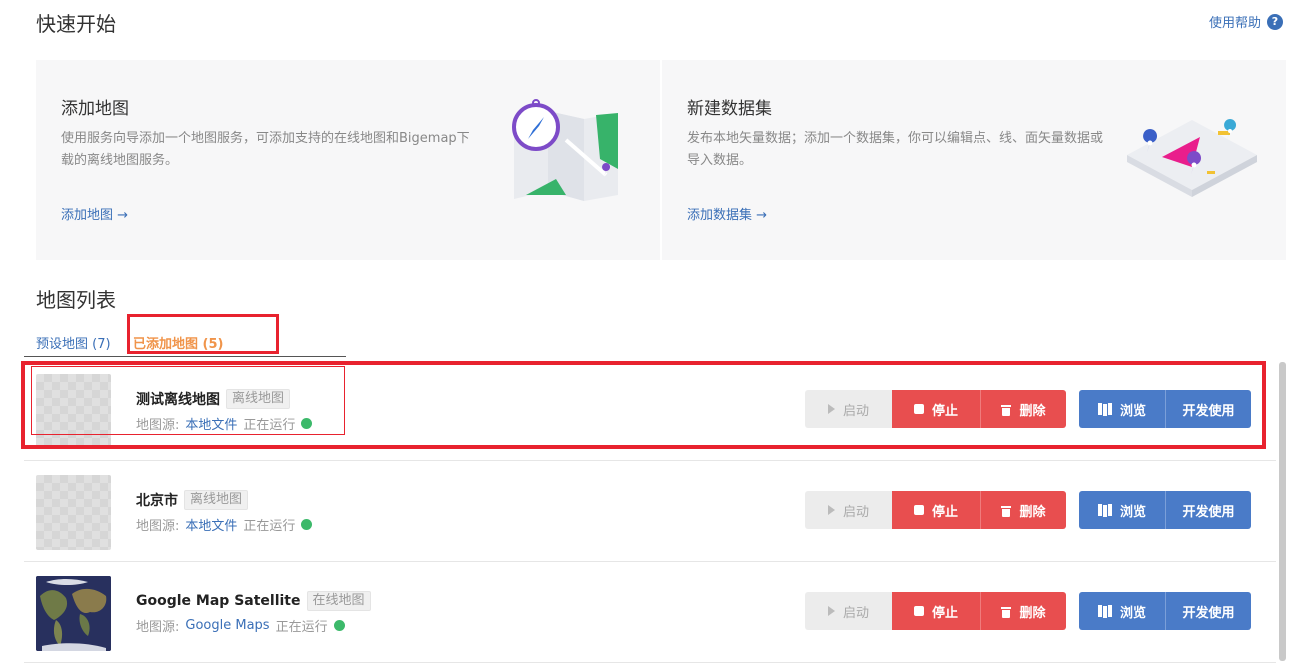 The image size is (1305, 663). What do you see at coordinates (565, 150) in the screenshot?
I see `map-compass-illustration` at bounding box center [565, 150].